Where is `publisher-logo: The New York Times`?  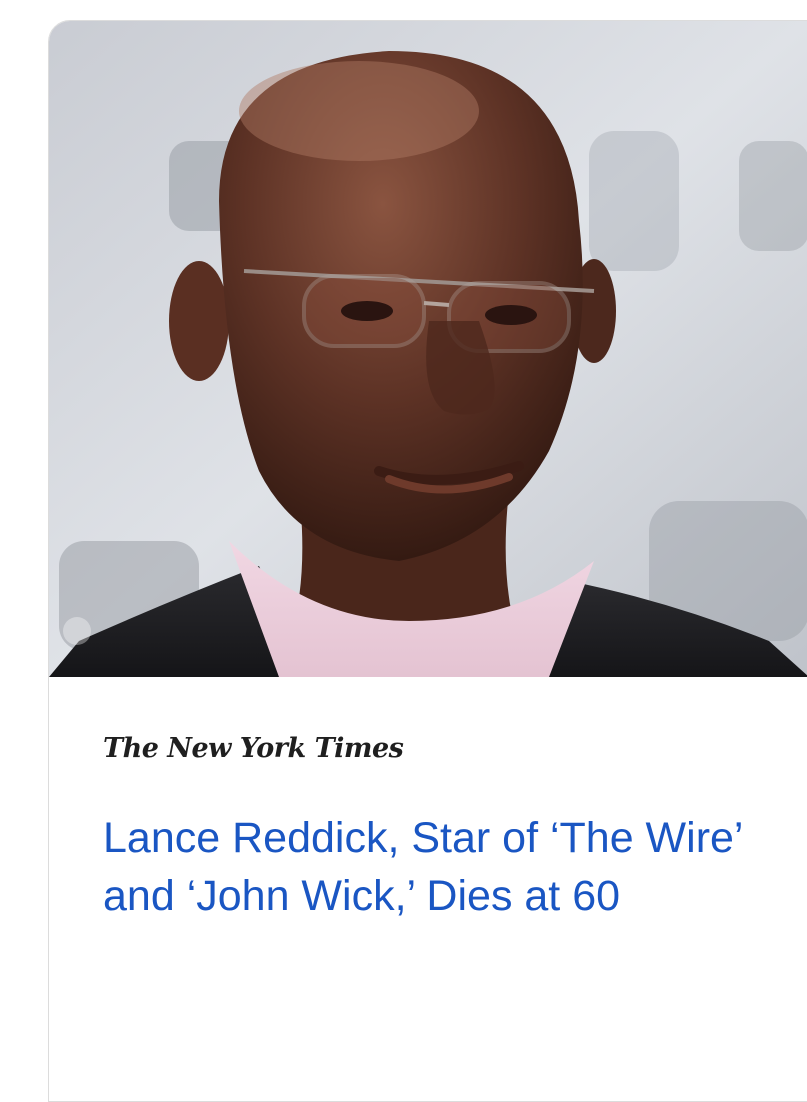 publisher-logo: The New York Times is located at coordinates (253, 749).